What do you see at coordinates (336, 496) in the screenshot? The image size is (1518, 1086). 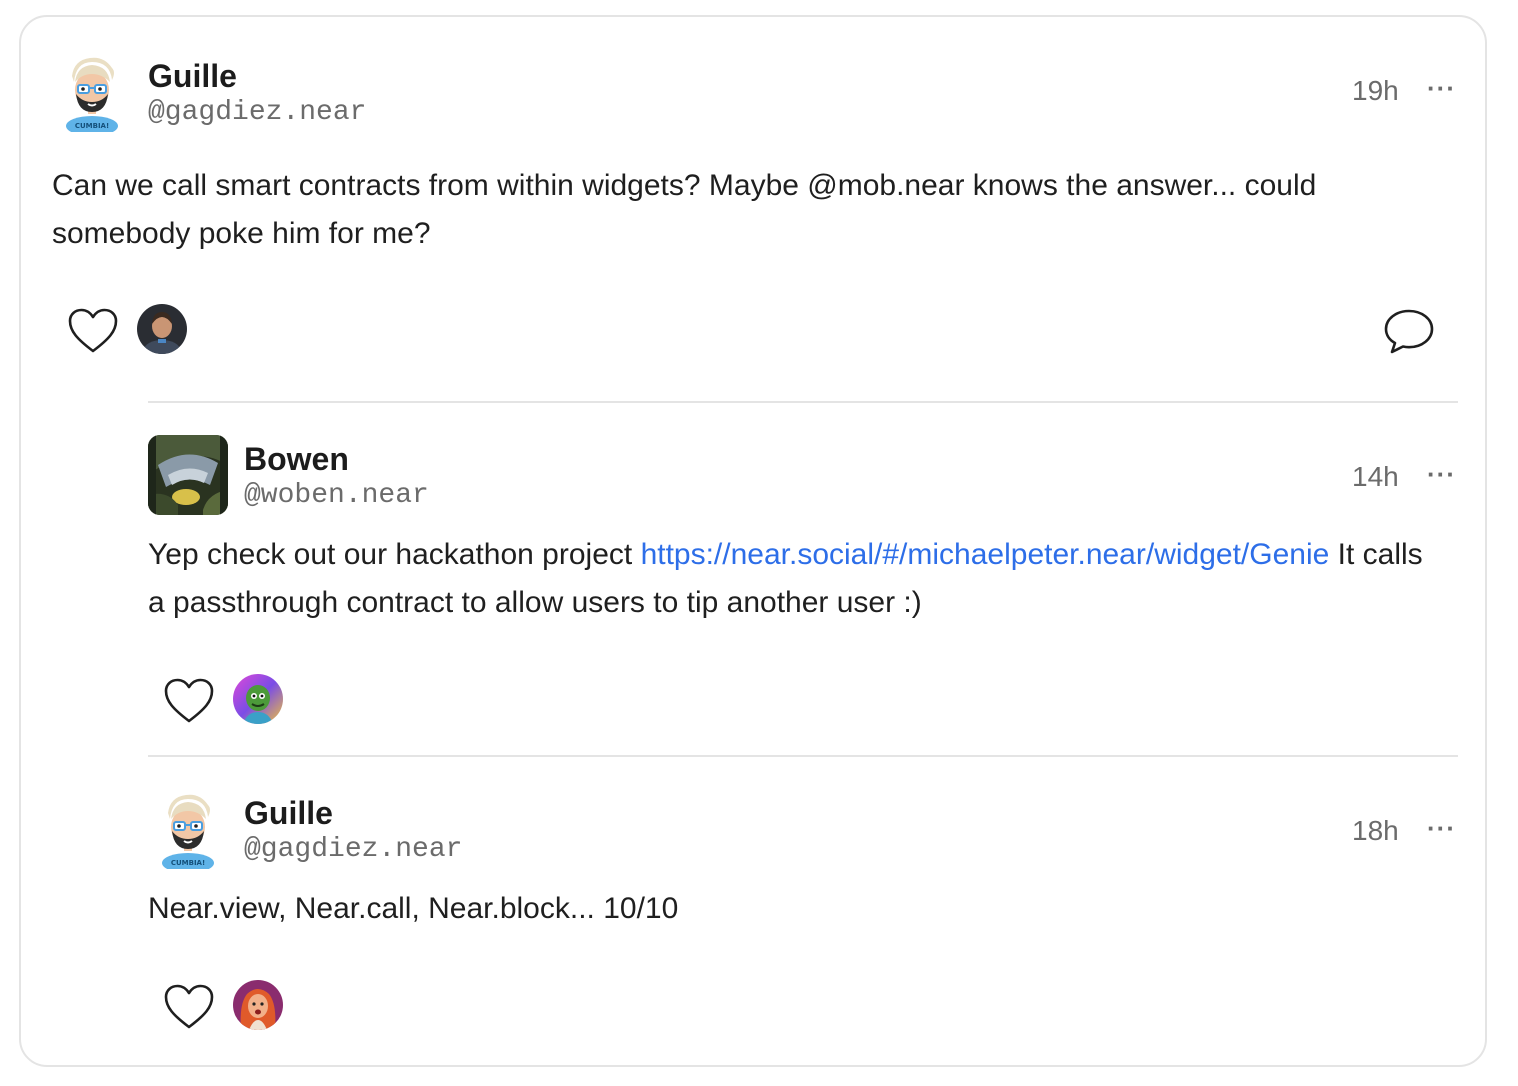 I see `author-handle: @woben.near` at bounding box center [336, 496].